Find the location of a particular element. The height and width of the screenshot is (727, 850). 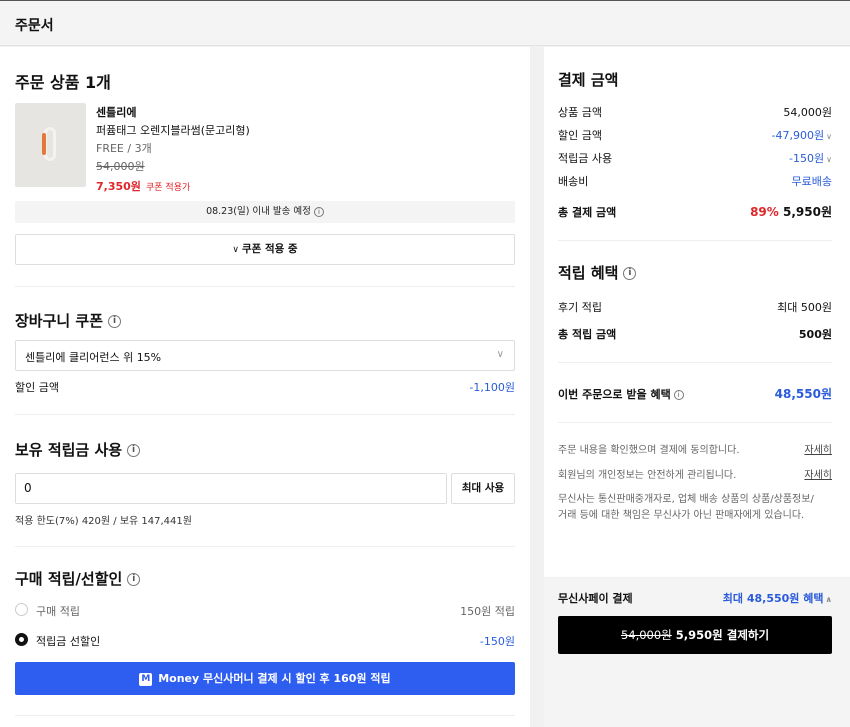

pay-benefit-toggle: 최대 48,550원 혜택 ∧ is located at coordinates (777, 598).